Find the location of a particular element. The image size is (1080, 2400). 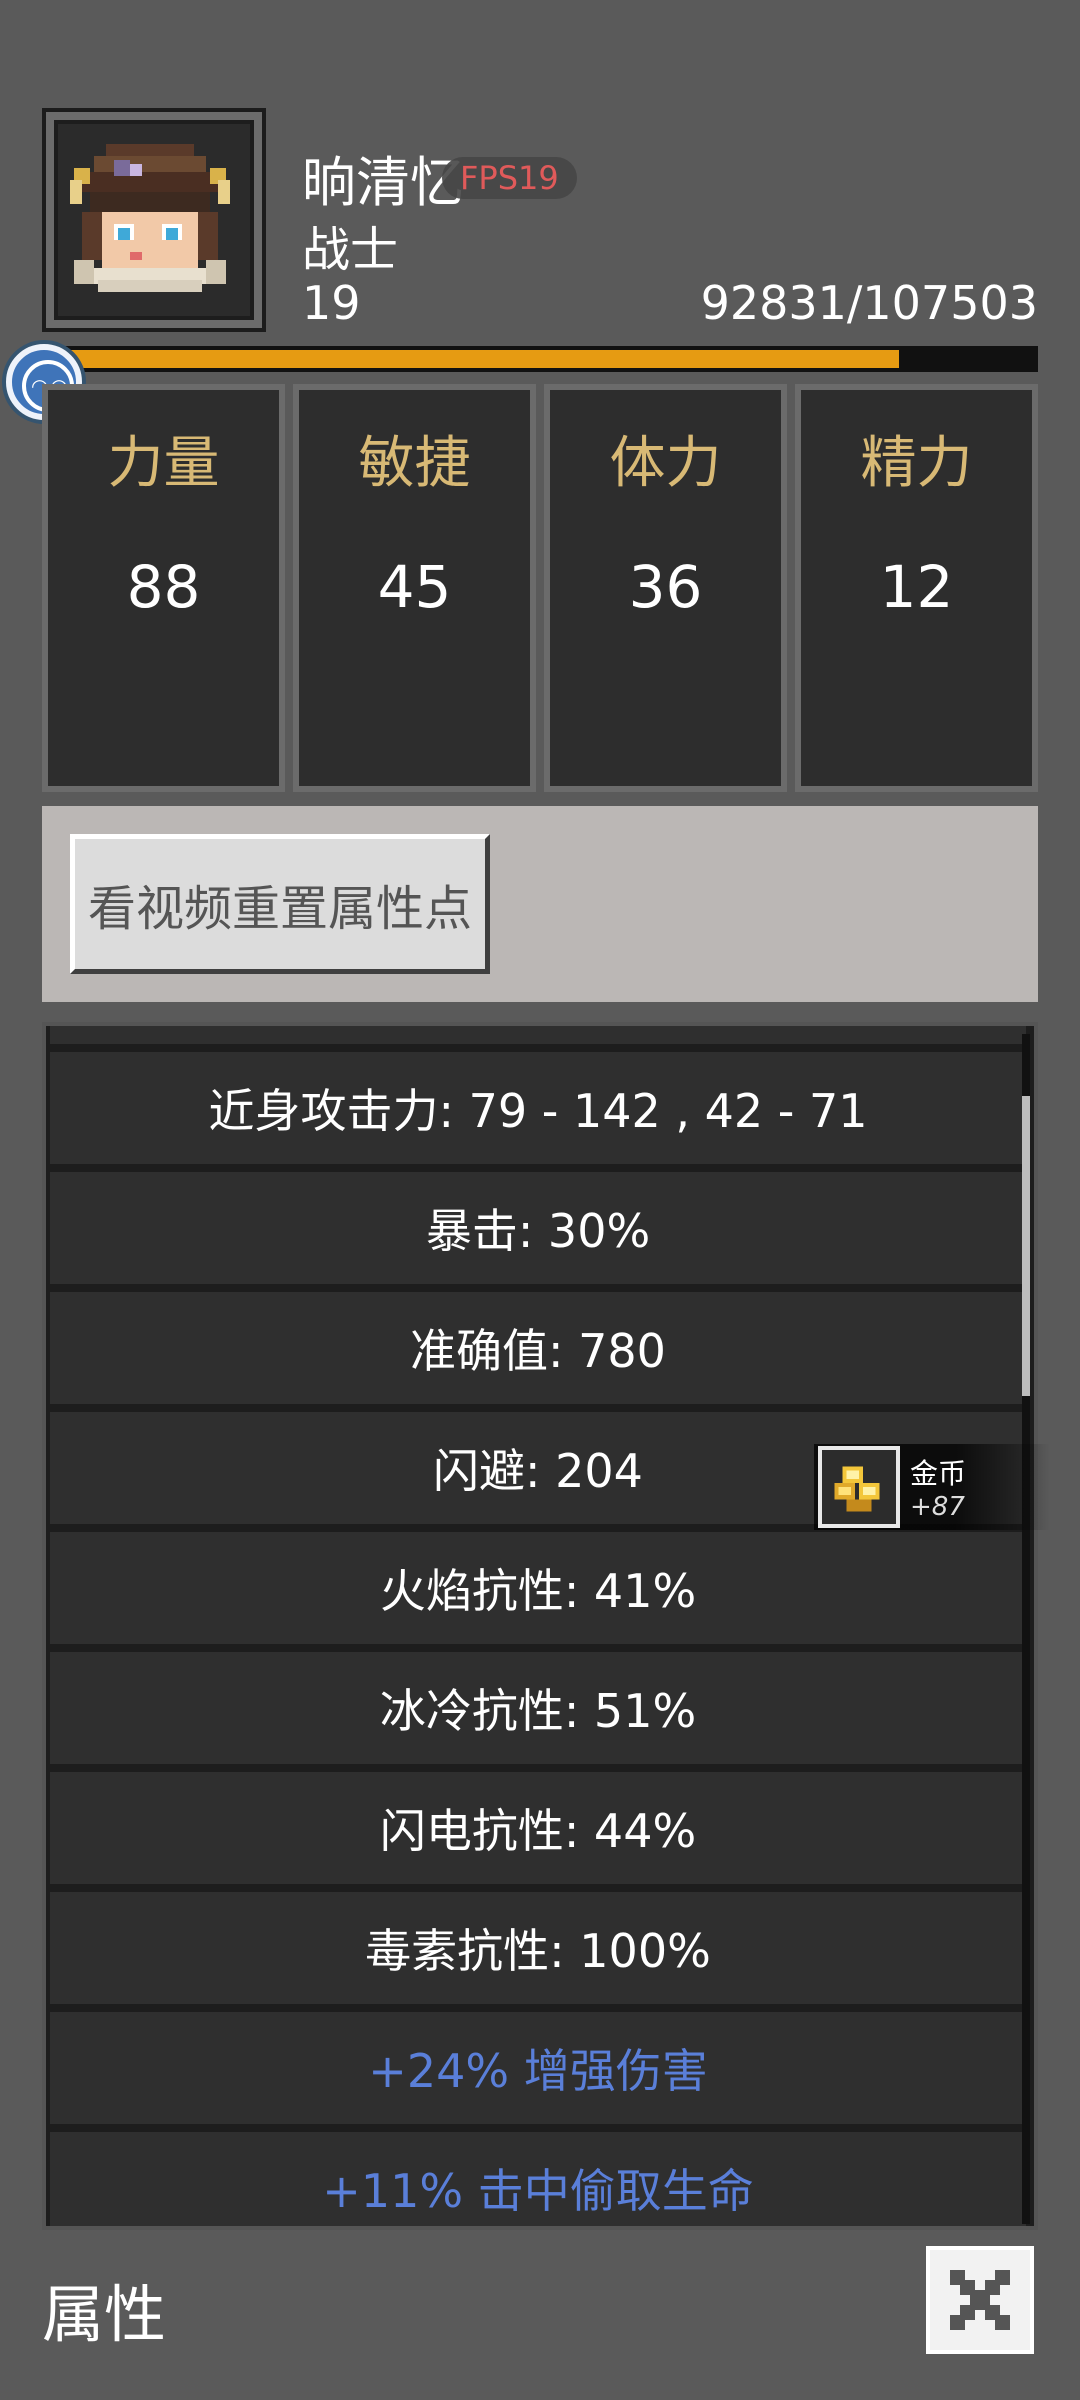

gold-coins-icon is located at coordinates (859, 1487).